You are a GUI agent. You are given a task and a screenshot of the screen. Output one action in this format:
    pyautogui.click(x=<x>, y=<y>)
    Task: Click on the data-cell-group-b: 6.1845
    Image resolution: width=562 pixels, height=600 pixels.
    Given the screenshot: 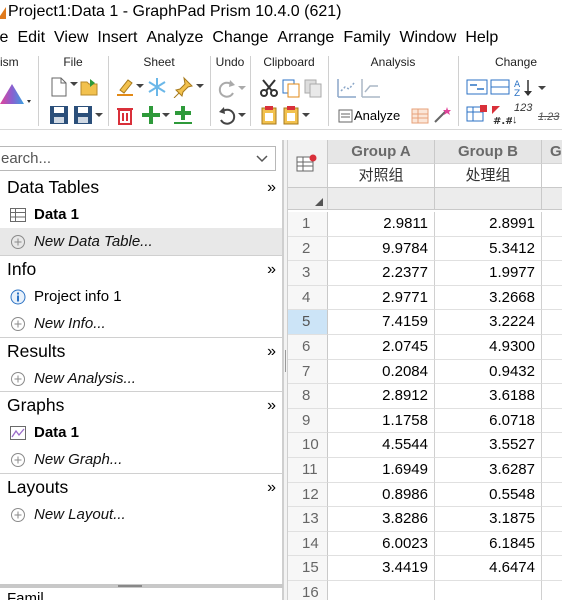 What is the action you would take?
    pyautogui.click(x=488, y=544)
    